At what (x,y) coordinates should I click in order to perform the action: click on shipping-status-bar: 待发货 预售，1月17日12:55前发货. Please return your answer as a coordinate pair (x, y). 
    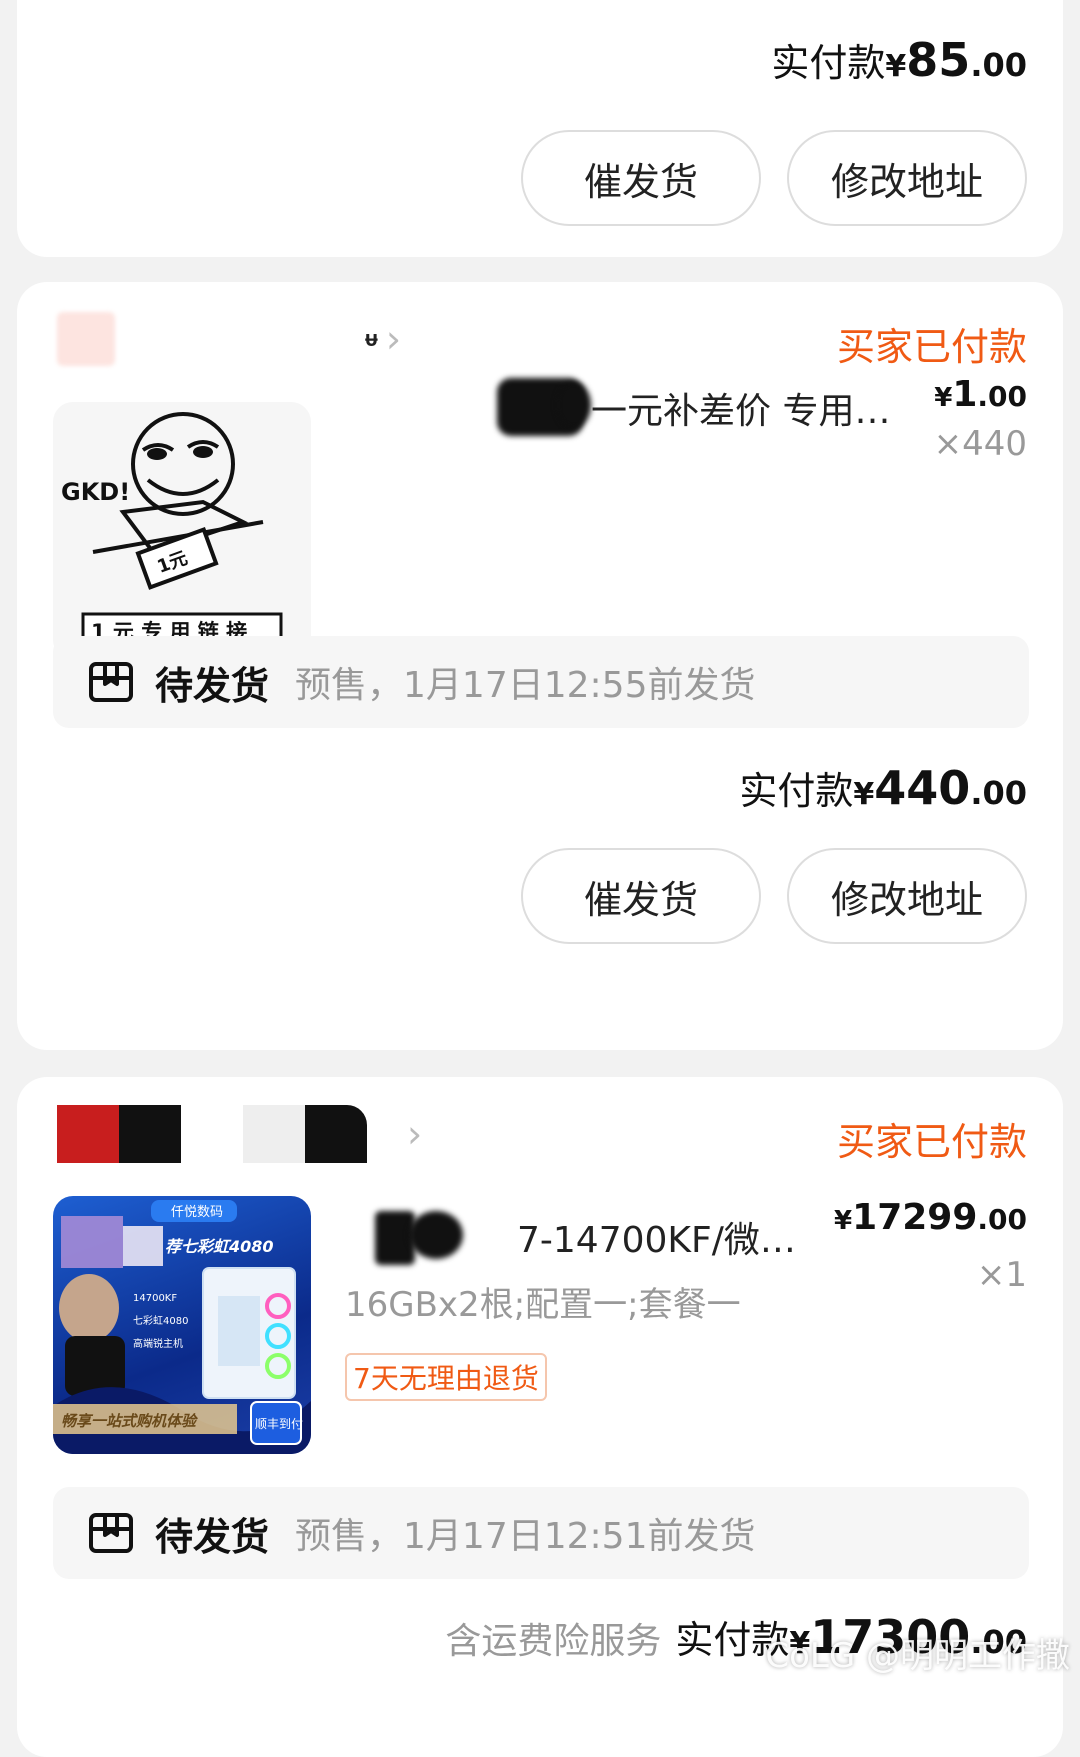
    Looking at the image, I should click on (541, 682).